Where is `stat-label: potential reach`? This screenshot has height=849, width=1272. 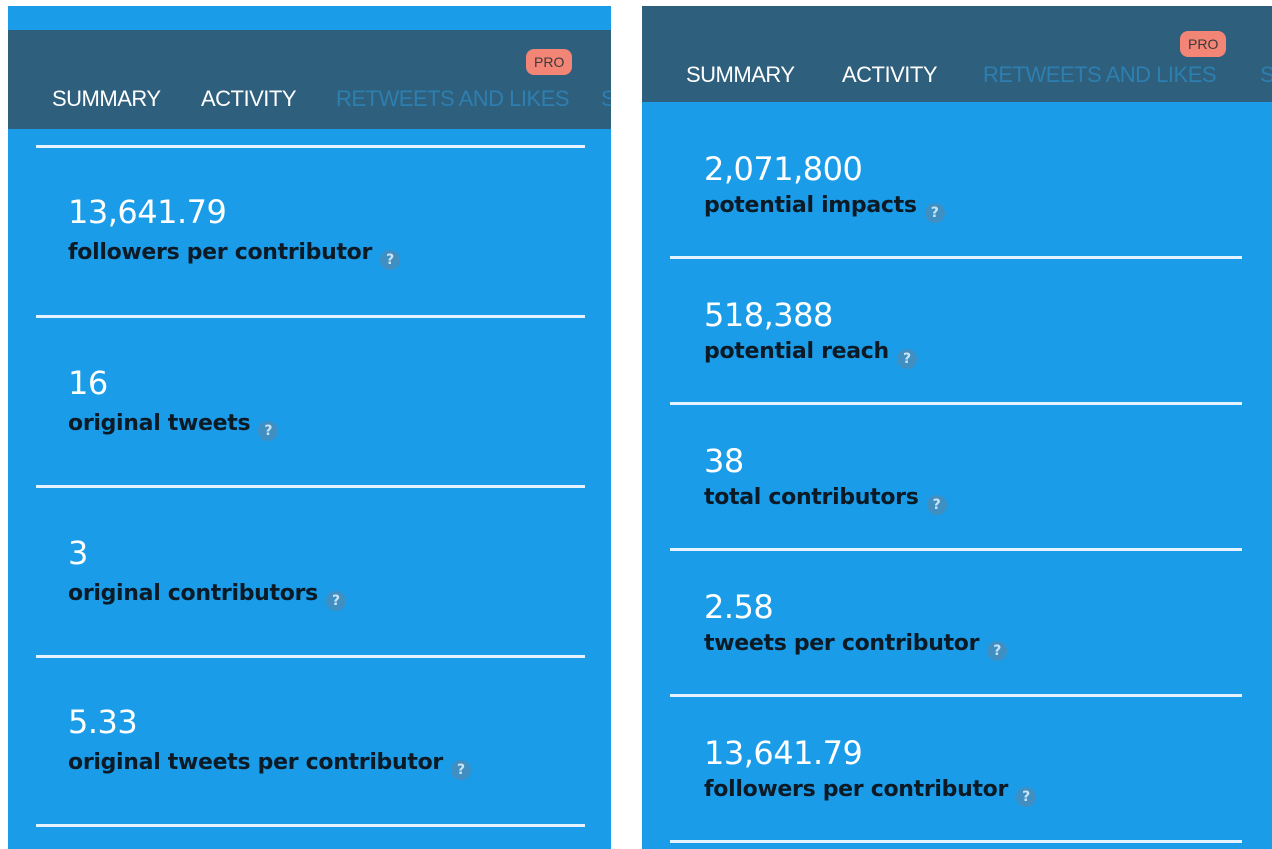 stat-label: potential reach is located at coordinates (796, 351).